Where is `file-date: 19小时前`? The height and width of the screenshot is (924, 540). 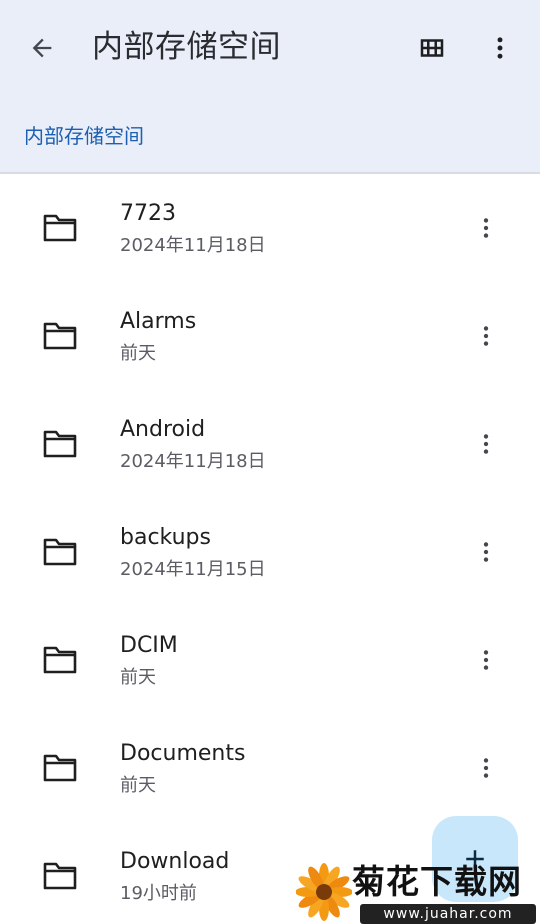
file-date: 19小时前 is located at coordinates (158, 893).